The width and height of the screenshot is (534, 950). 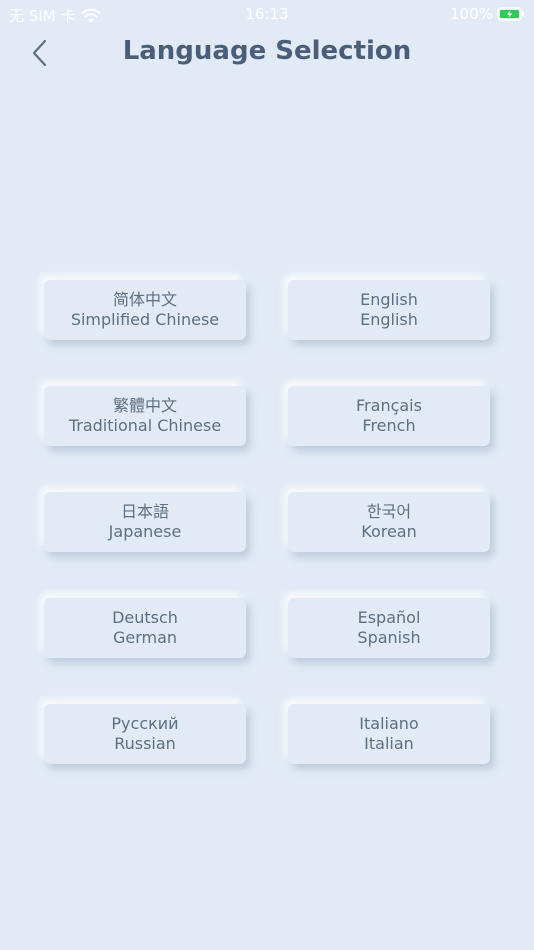 I want to click on language-button-french: Français French, so click(x=389, y=416).